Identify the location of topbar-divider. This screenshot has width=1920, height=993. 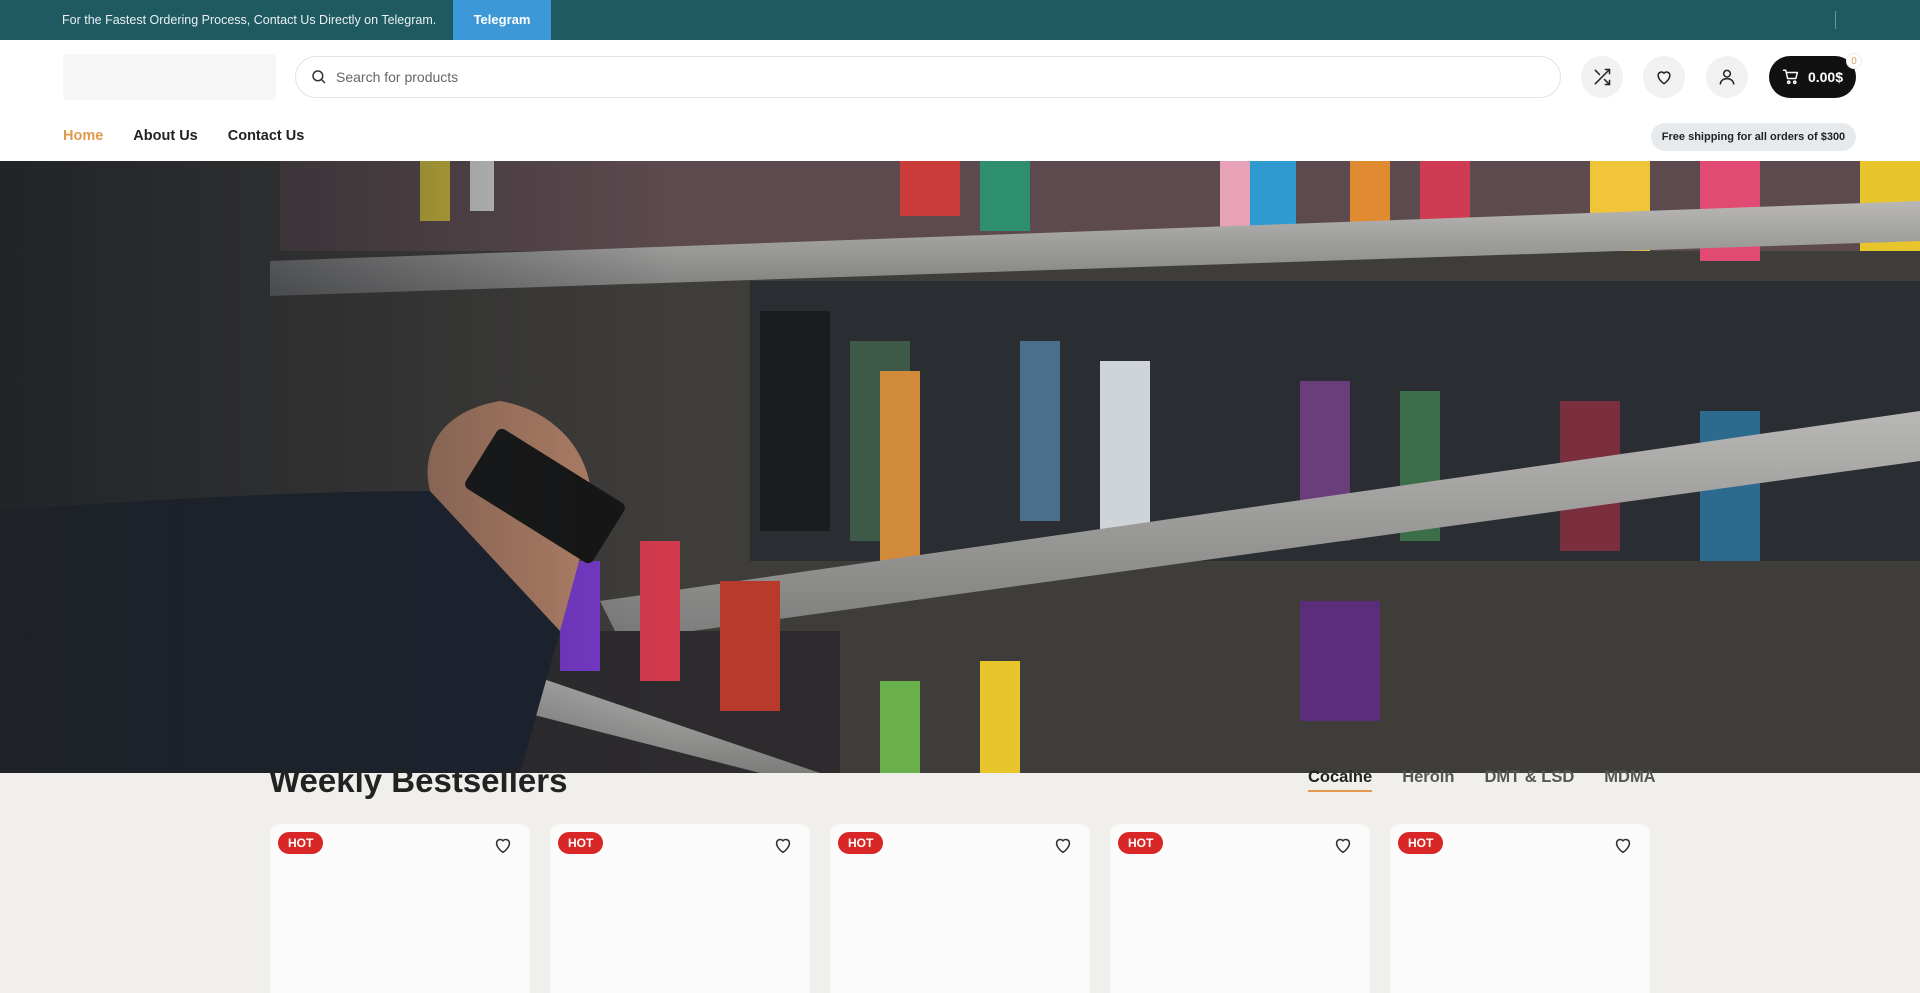
(1835, 20).